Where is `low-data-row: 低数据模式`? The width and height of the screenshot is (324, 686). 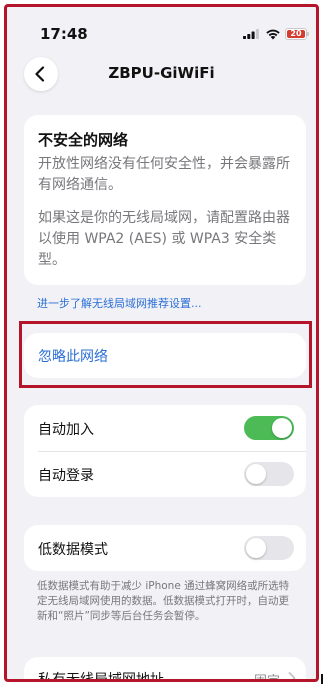 low-data-row: 低数据模式 is located at coordinates (165, 548).